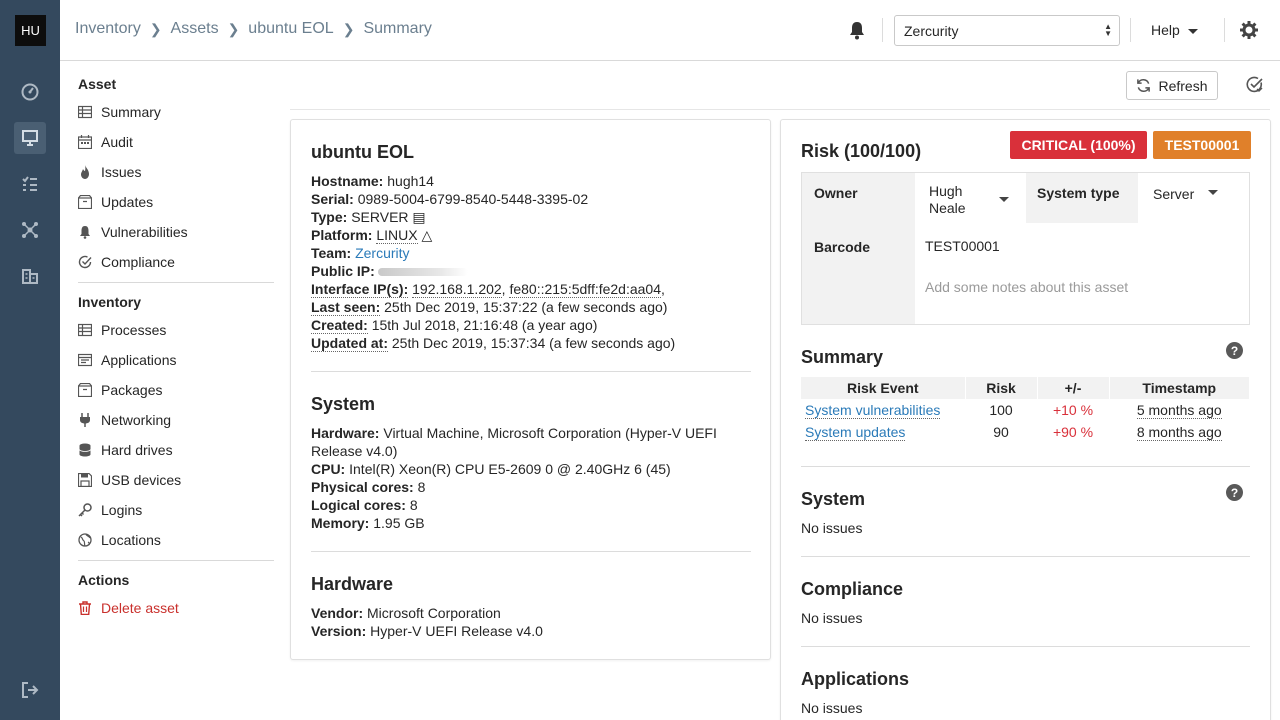  Describe the element at coordinates (108, 29) in the screenshot. I see `breadcrumb-inventory: Inventory` at that location.